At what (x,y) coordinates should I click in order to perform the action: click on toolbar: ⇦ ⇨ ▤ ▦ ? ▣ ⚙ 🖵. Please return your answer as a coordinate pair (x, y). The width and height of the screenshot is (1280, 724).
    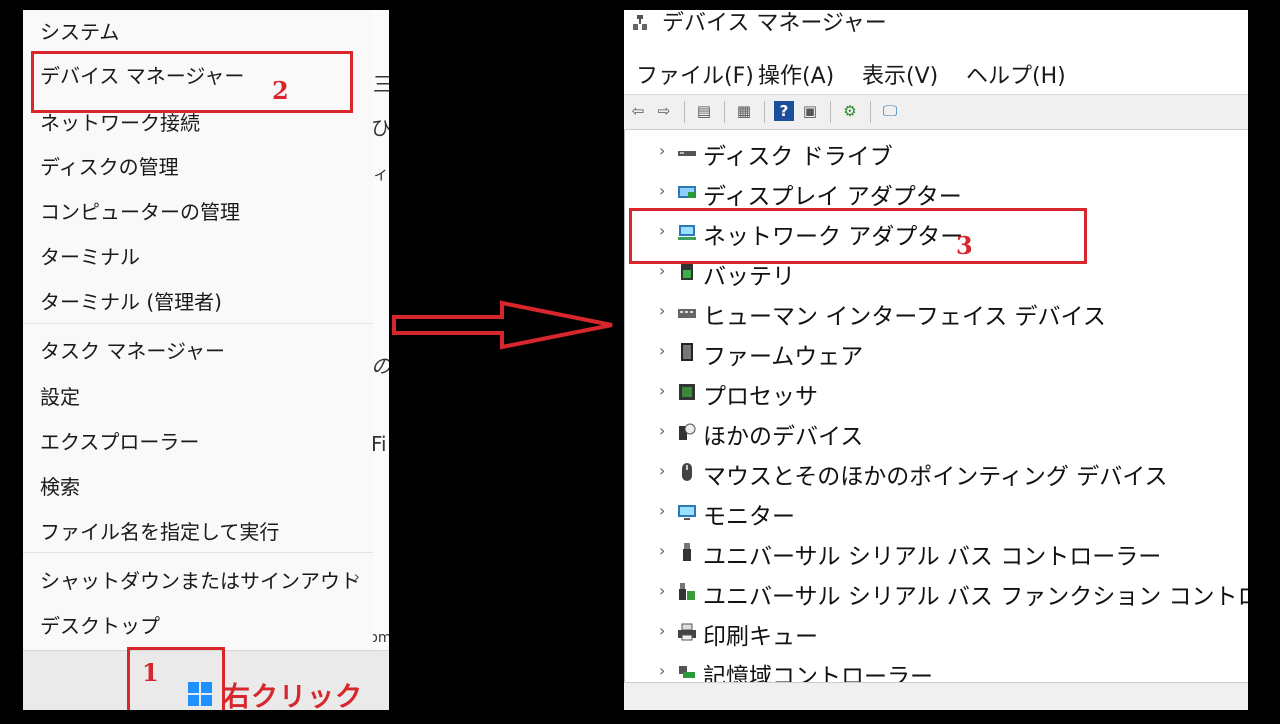
    Looking at the image, I should click on (936, 112).